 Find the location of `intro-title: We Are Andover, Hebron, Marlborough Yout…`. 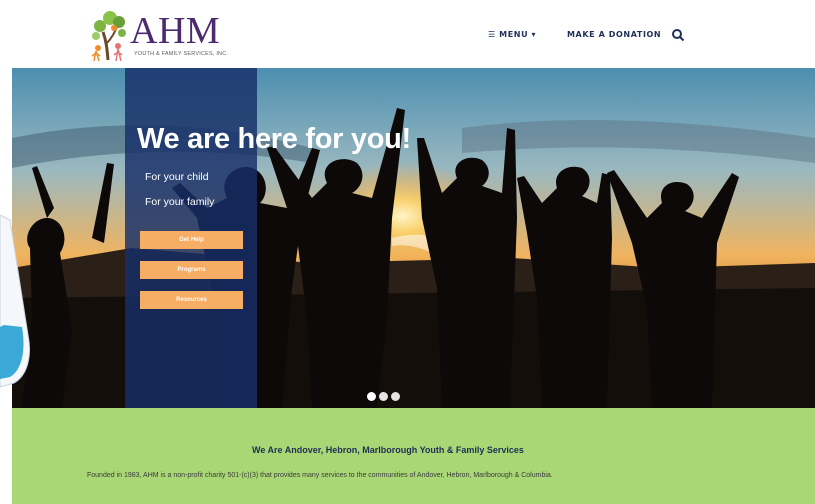

intro-title: We Are Andover, Hebron, Marlborough Yout… is located at coordinates (388, 450).